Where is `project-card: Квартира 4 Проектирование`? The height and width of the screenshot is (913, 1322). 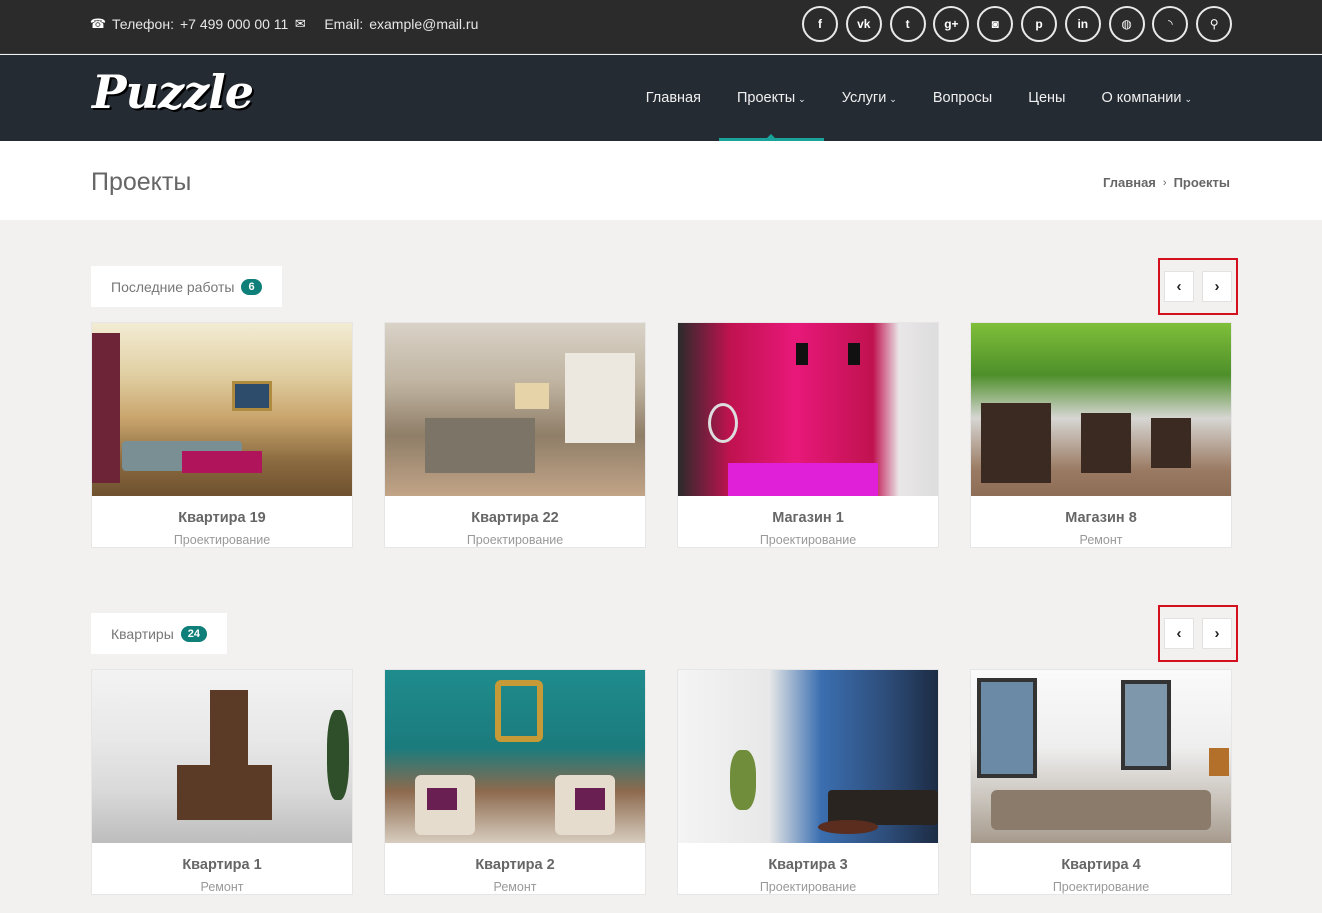
project-card: Квартира 4 Проектирование is located at coordinates (1101, 782).